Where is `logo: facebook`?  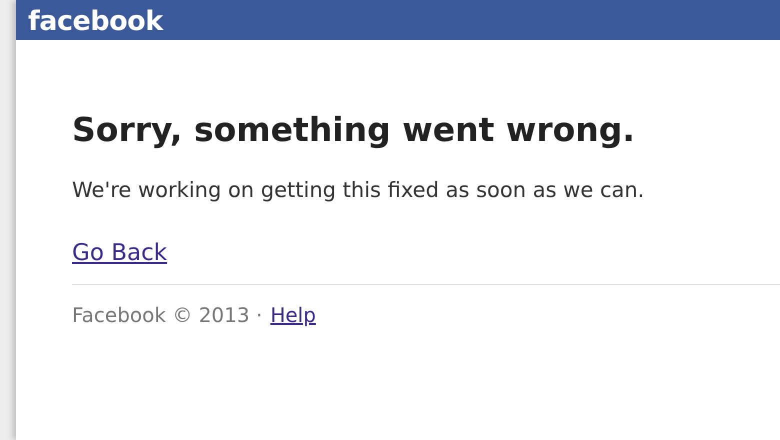
logo: facebook is located at coordinates (95, 22).